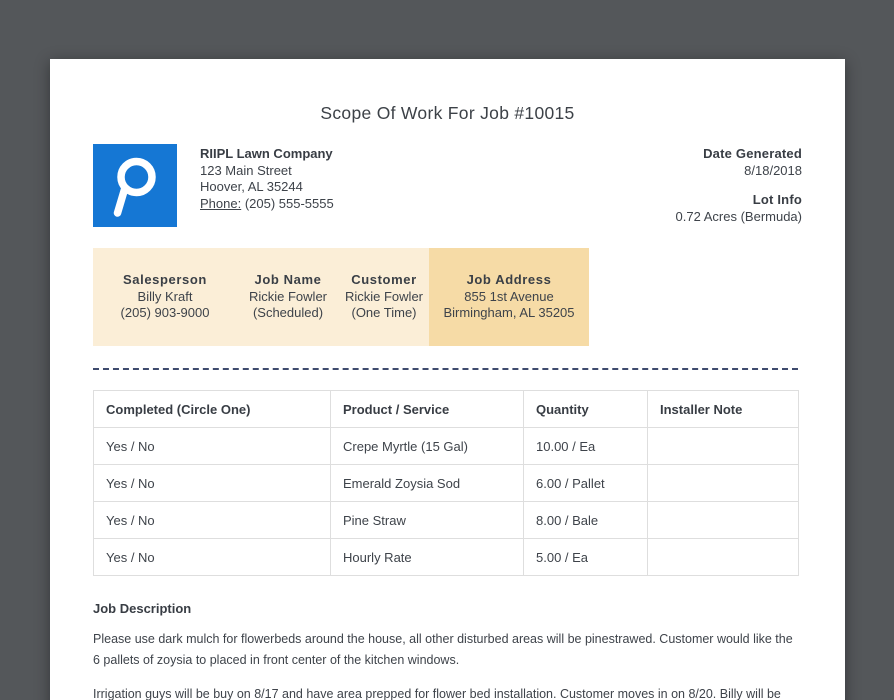 The height and width of the screenshot is (700, 894). I want to click on cell-quantity: 6.00 / Pallet, so click(585, 483).